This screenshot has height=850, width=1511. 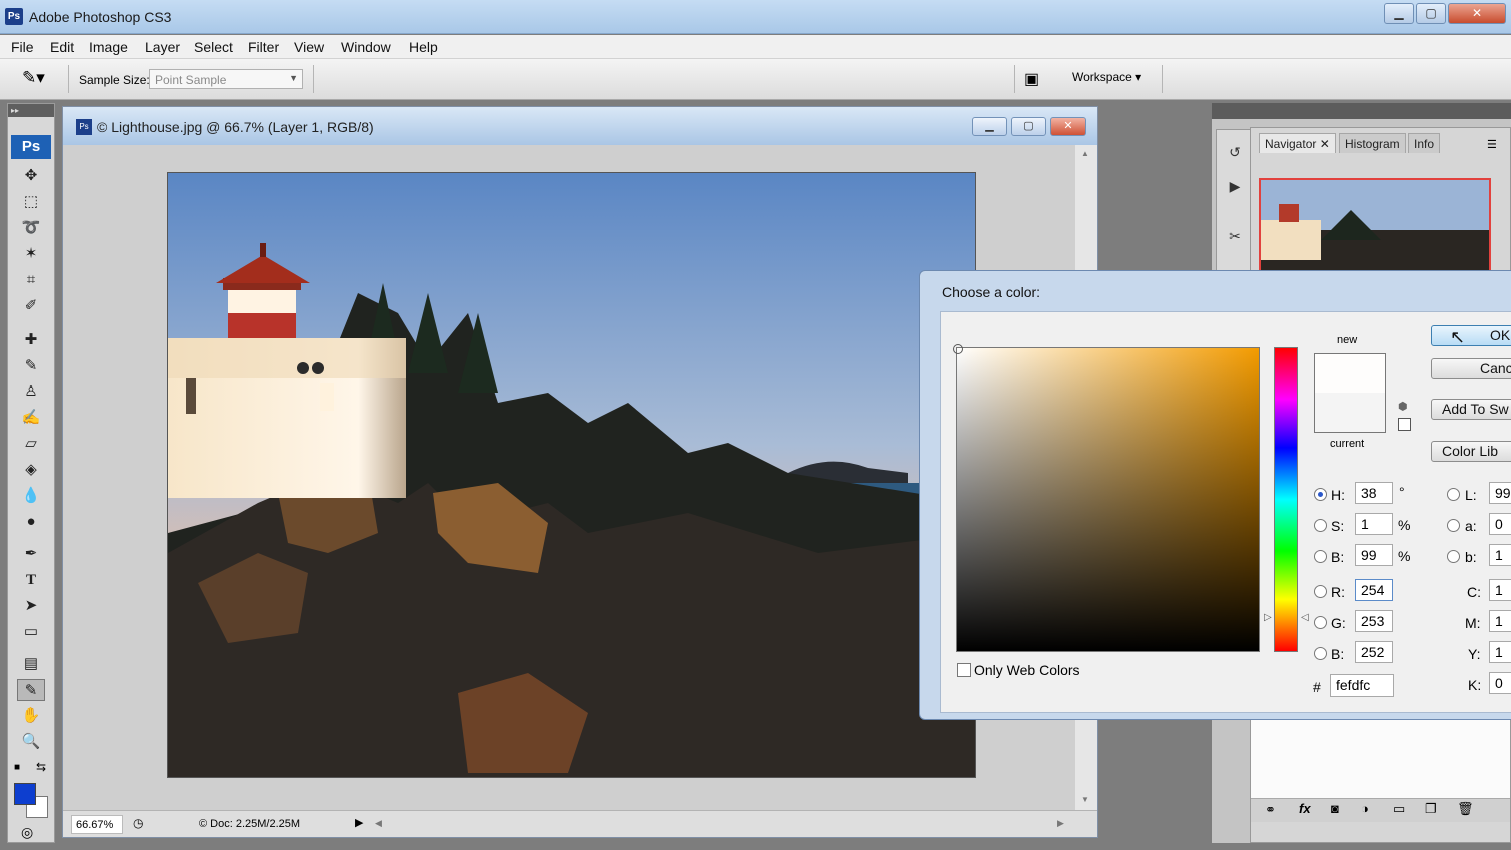 What do you see at coordinates (1365, 808) in the screenshot?
I see `adjustment-layer-icon: ◑` at bounding box center [1365, 808].